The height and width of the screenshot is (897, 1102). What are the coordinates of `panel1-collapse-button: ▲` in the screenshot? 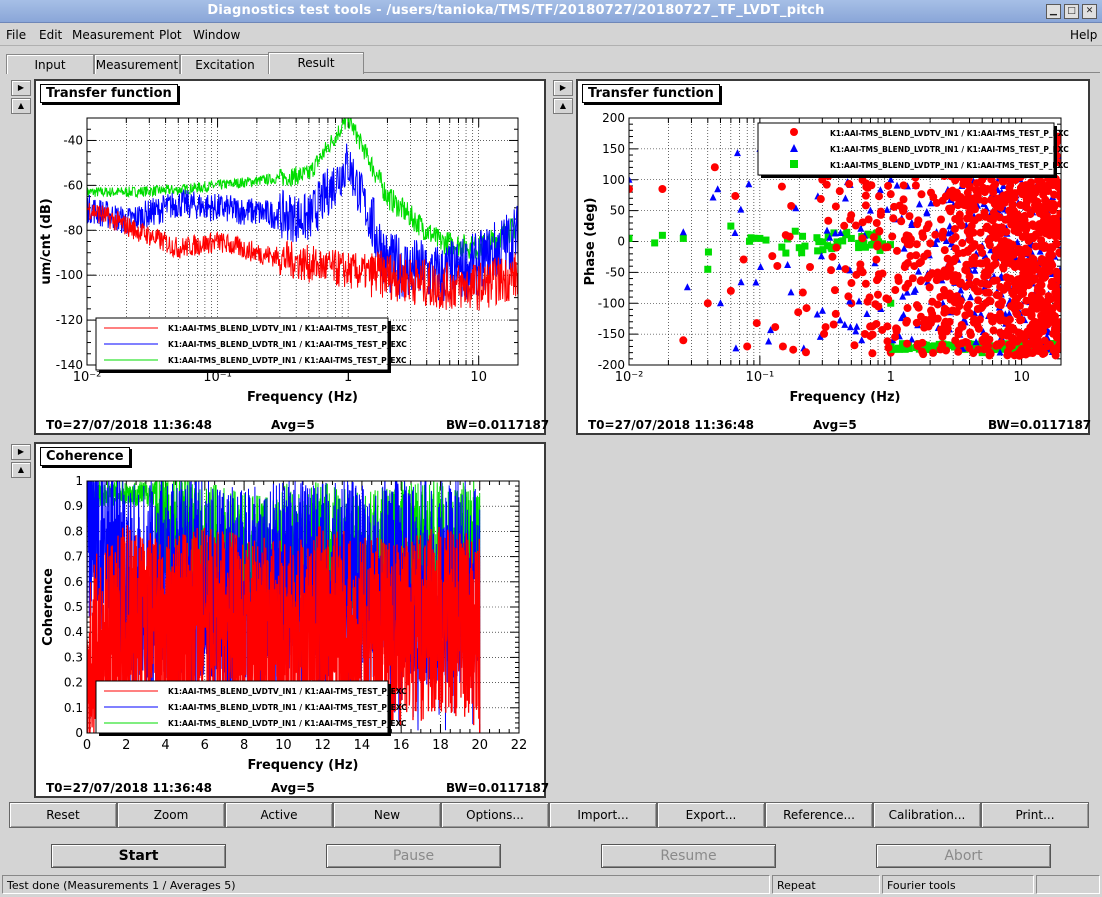 It's located at (21, 106).